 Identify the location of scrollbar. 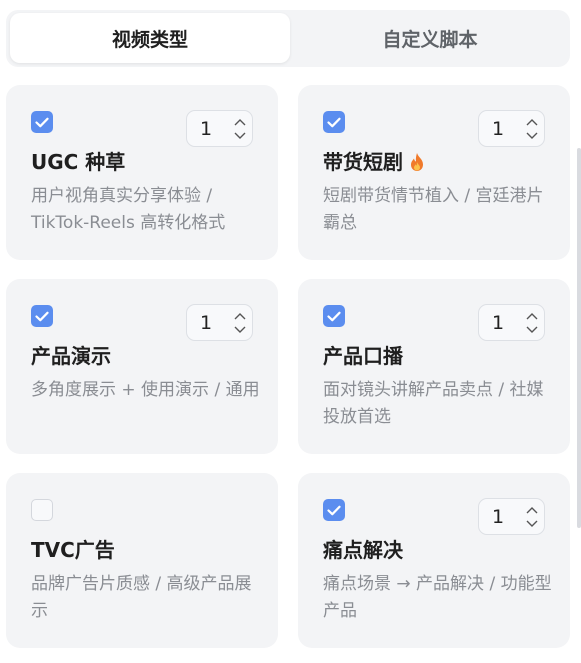
(579, 338).